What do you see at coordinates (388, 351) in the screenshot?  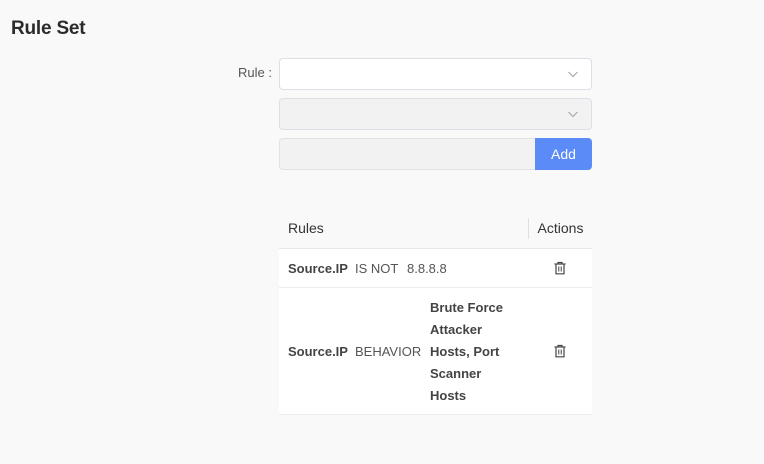 I see `rule-operator: BEHAVIOR` at bounding box center [388, 351].